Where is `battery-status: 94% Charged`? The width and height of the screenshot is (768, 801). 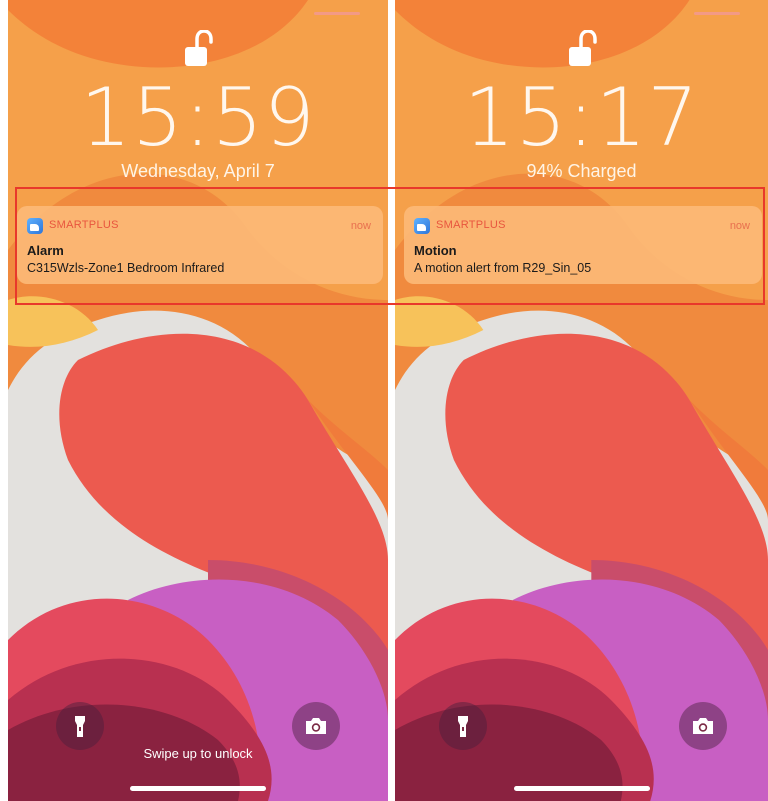 battery-status: 94% Charged is located at coordinates (581, 171).